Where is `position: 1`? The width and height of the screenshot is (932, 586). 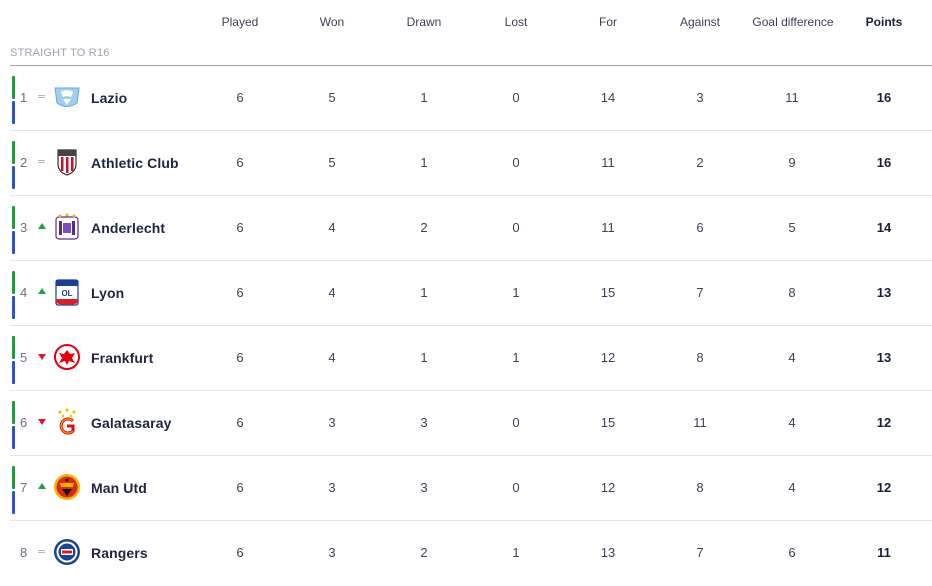 position: 1 is located at coordinates (24, 97).